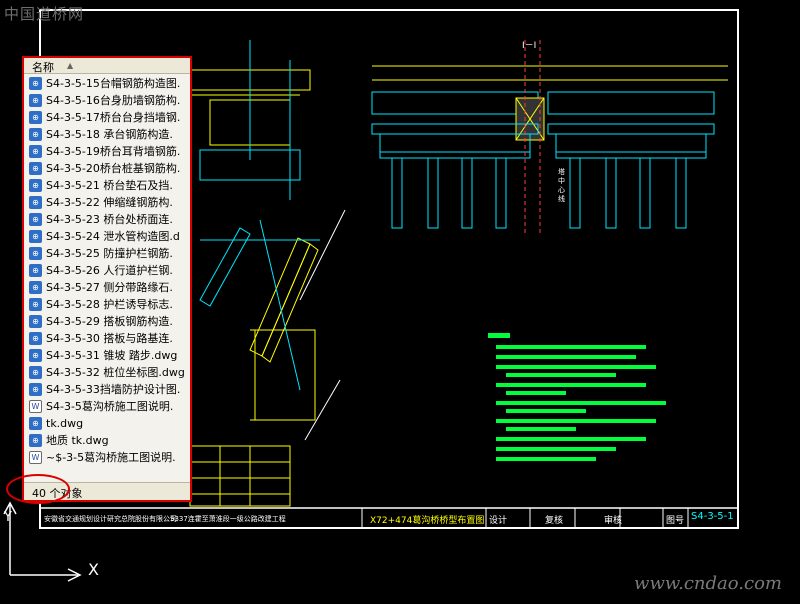 Image resolution: width=800 pixels, height=604 pixels. I want to click on check-label: 审核, so click(613, 521).